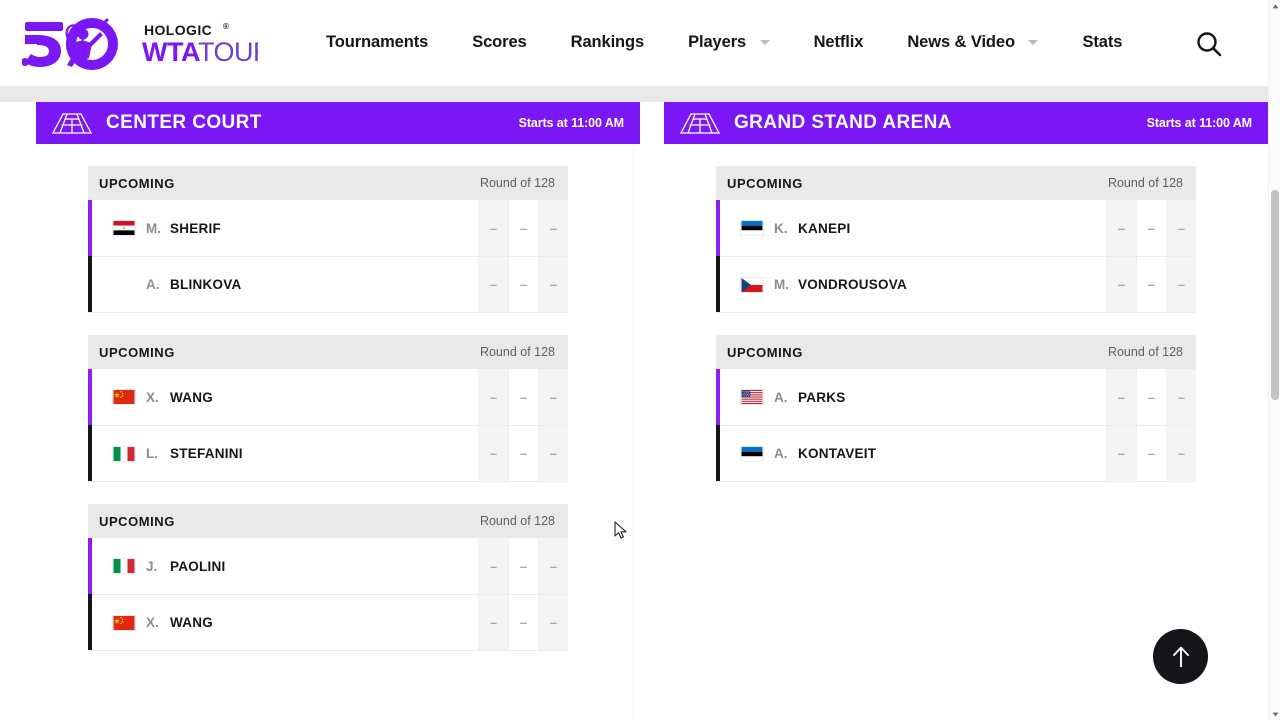  Describe the element at coordinates (839, 42) in the screenshot. I see `nav-item-netflix: Netflix` at that location.